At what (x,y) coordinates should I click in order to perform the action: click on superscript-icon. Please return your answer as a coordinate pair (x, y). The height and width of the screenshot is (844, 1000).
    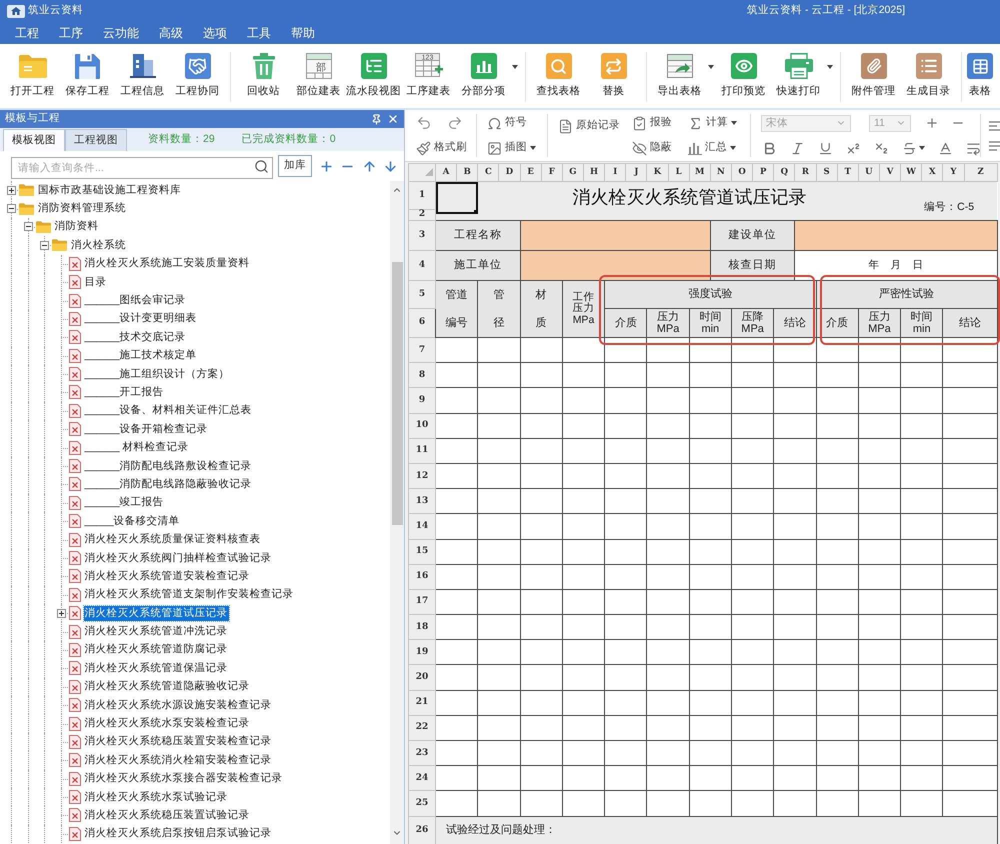
    Looking at the image, I should click on (853, 148).